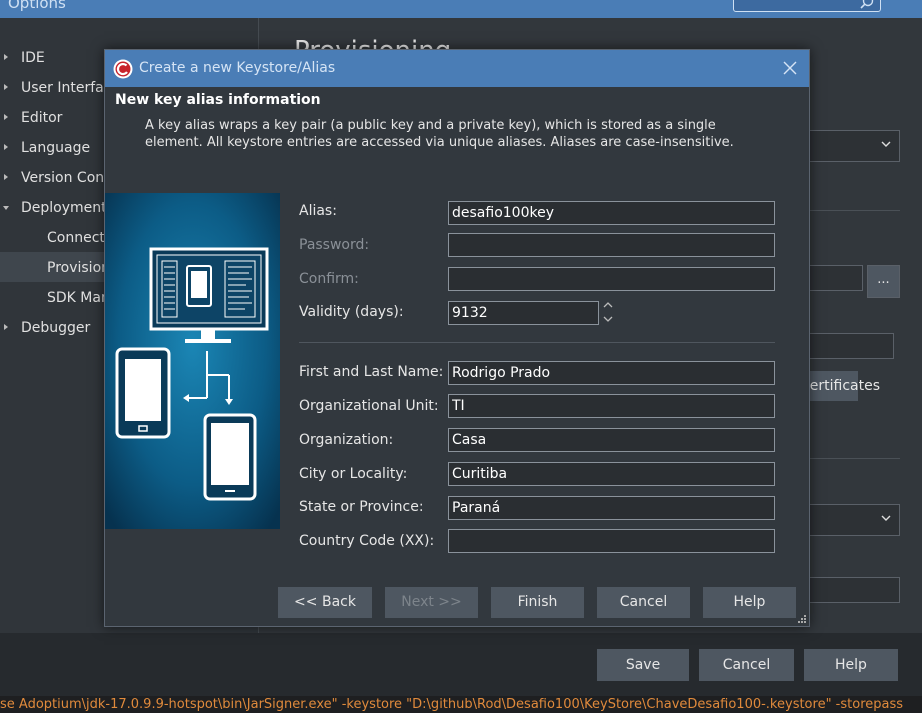 The image size is (922, 713). Describe the element at coordinates (361, 507) in the screenshot. I see `state-label: State or Province:` at that location.